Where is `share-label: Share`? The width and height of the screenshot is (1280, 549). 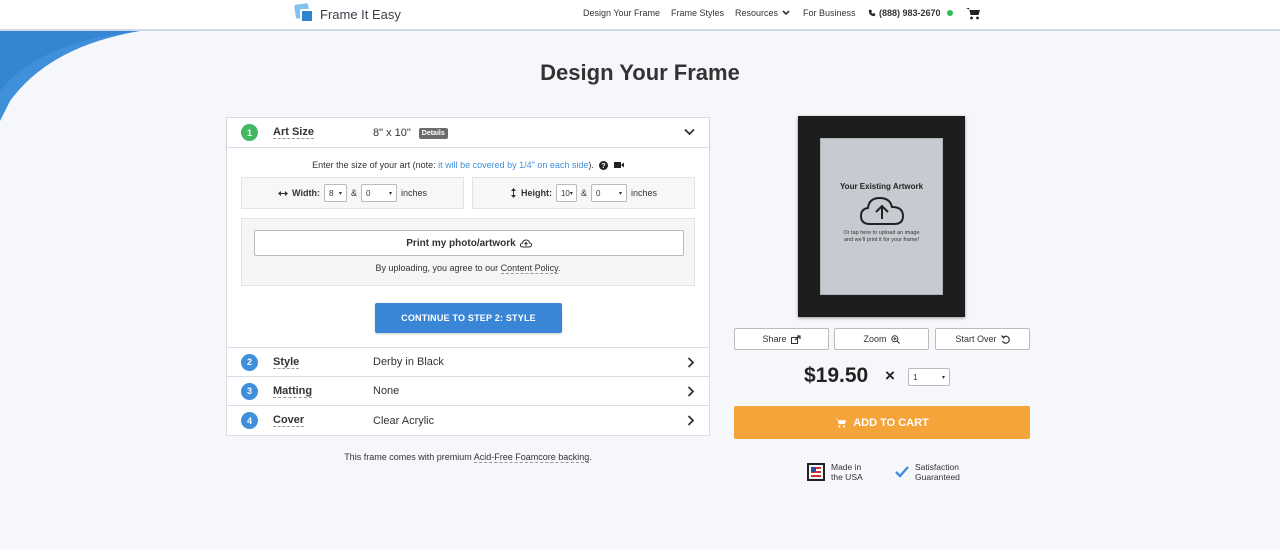
share-label: Share is located at coordinates (774, 339).